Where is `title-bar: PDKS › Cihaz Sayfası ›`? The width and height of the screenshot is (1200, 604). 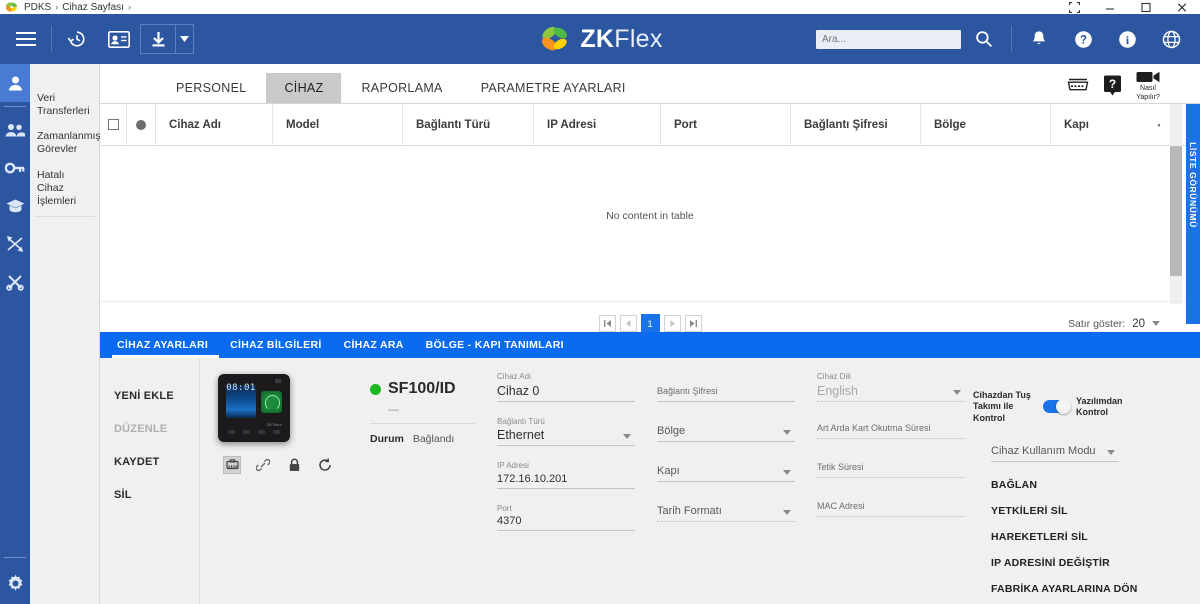 title-bar: PDKS › Cihaz Sayfası › is located at coordinates (600, 7).